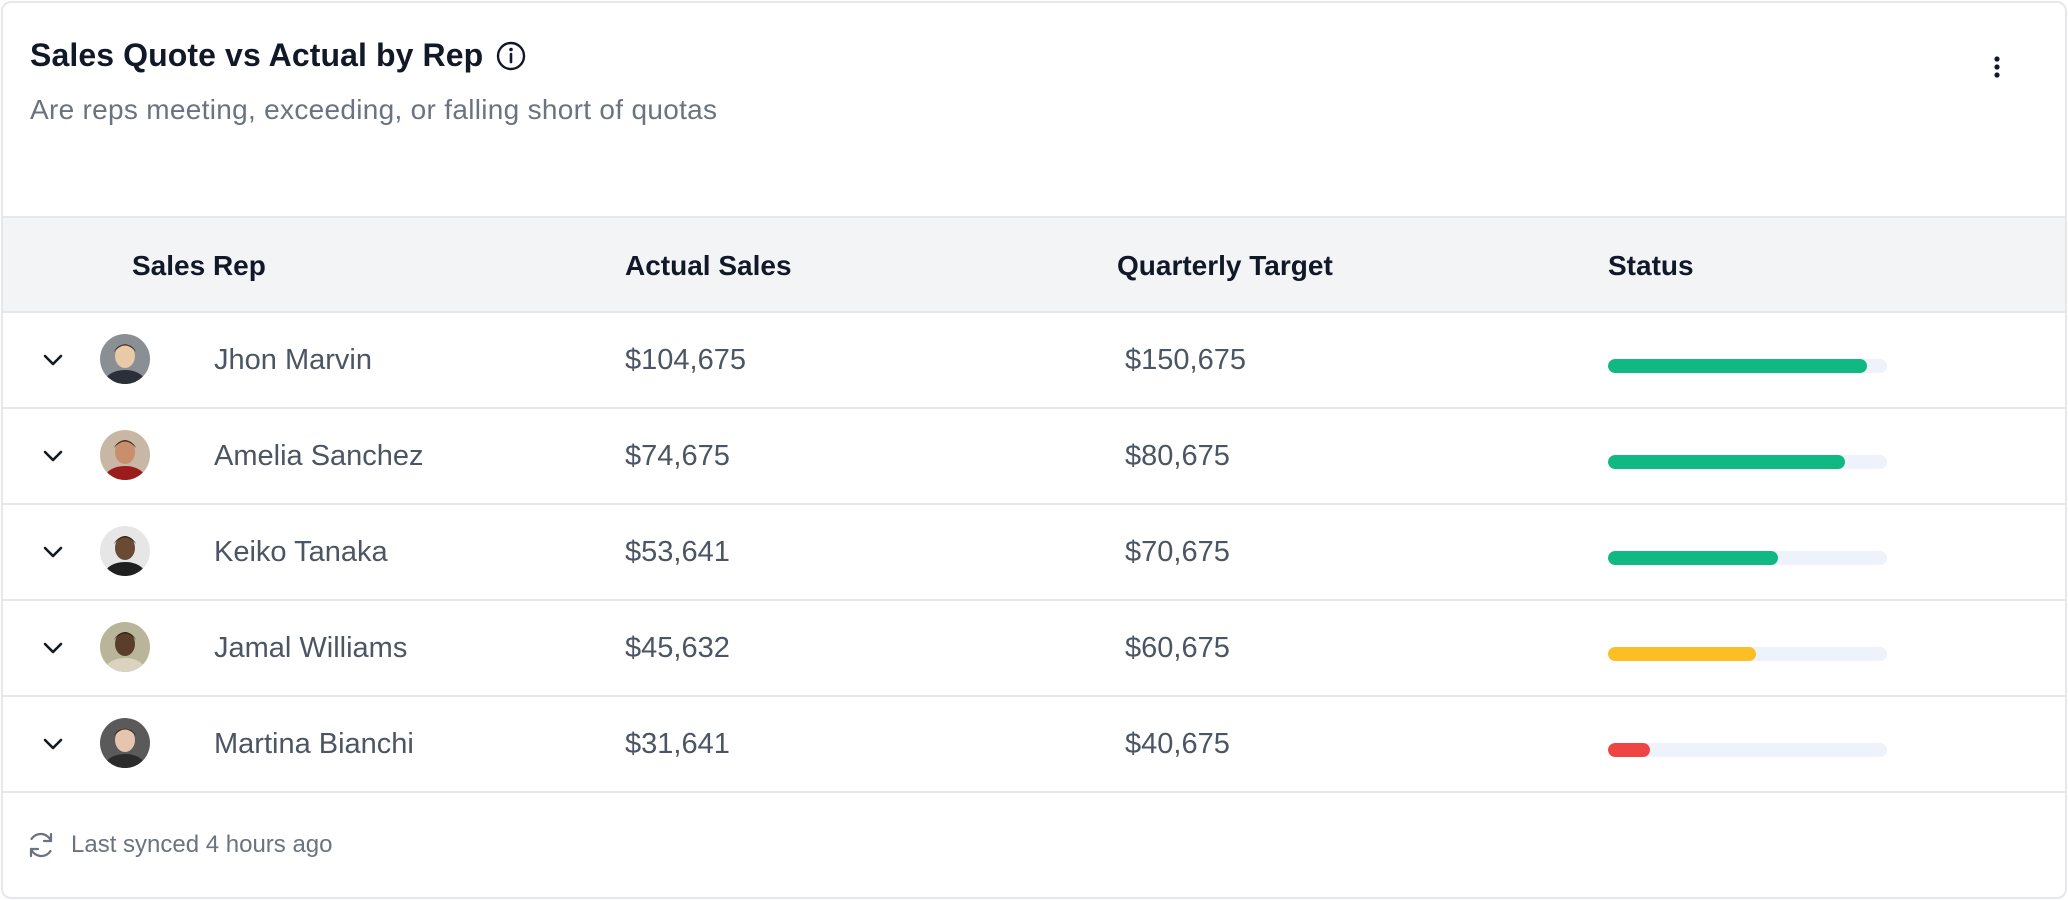 This screenshot has height=900, width=2068. I want to click on more-options-button, so click(1997, 67).